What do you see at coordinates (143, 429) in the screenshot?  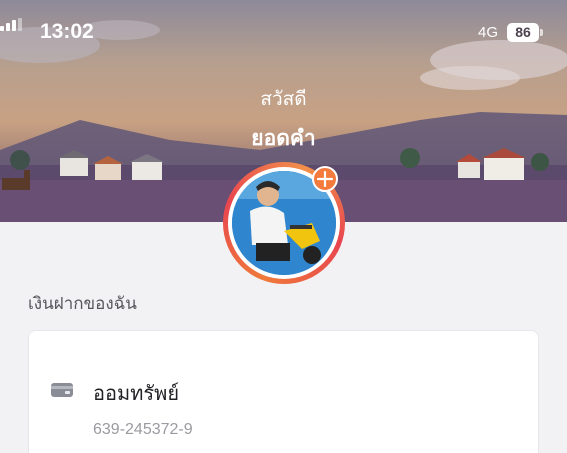 I see `account-number: 639-245372-9` at bounding box center [143, 429].